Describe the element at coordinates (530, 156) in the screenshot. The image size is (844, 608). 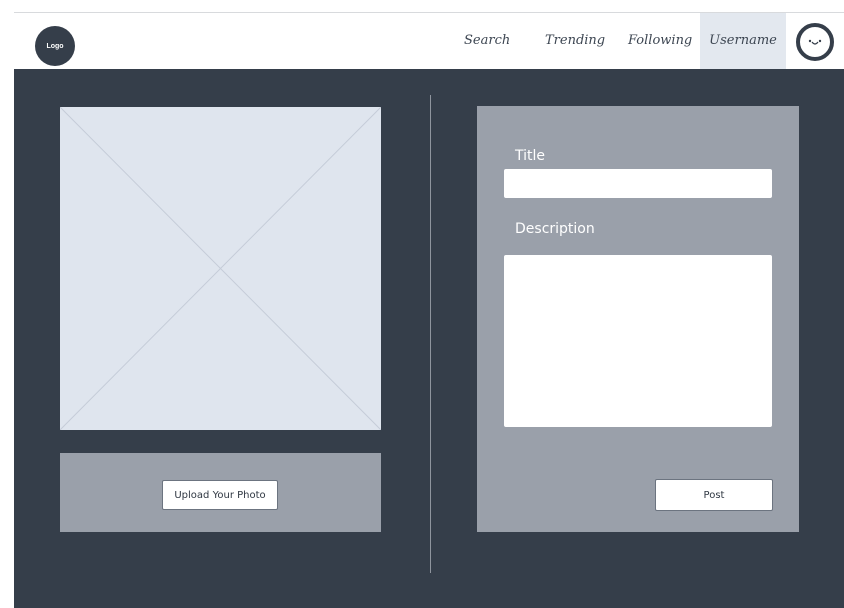
I see `title-label: Title` at that location.